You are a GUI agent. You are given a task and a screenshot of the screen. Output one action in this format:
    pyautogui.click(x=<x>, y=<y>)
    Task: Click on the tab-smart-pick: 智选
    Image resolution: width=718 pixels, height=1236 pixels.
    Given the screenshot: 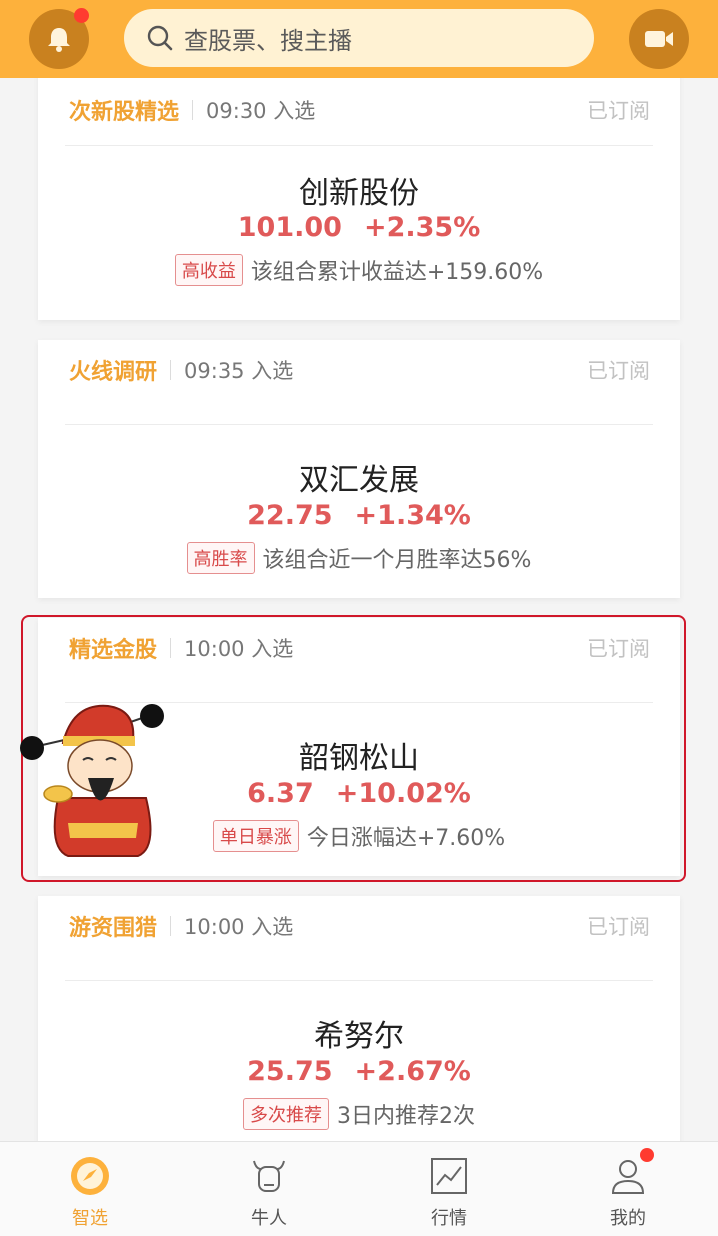 What is the action you would take?
    pyautogui.click(x=90, y=1189)
    